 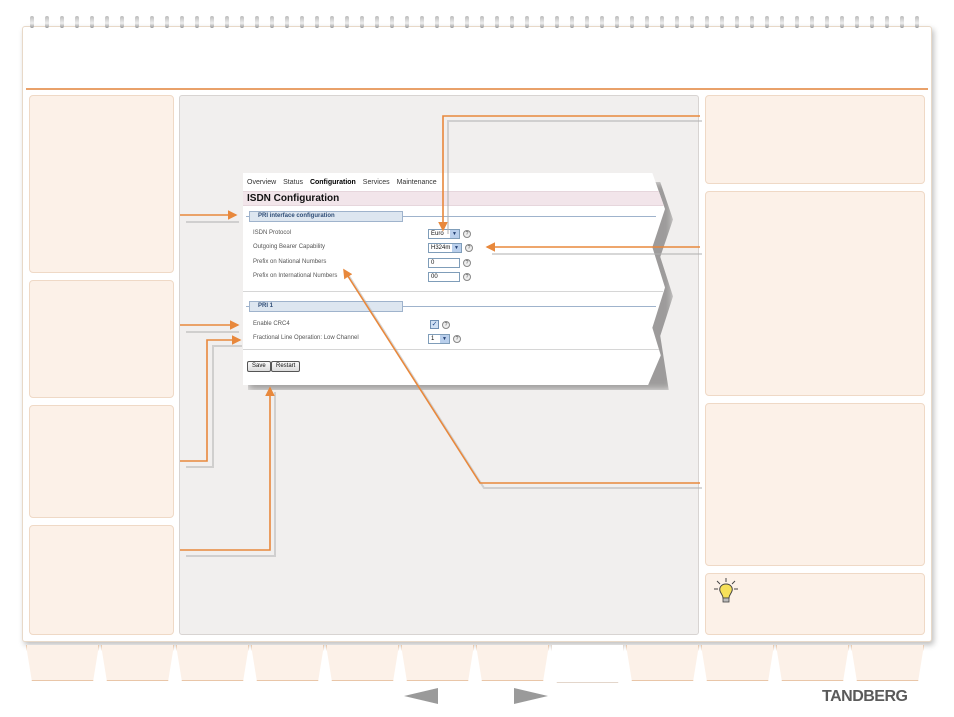 I want to click on fractional-low-select: 1 ▼, so click(x=439, y=339).